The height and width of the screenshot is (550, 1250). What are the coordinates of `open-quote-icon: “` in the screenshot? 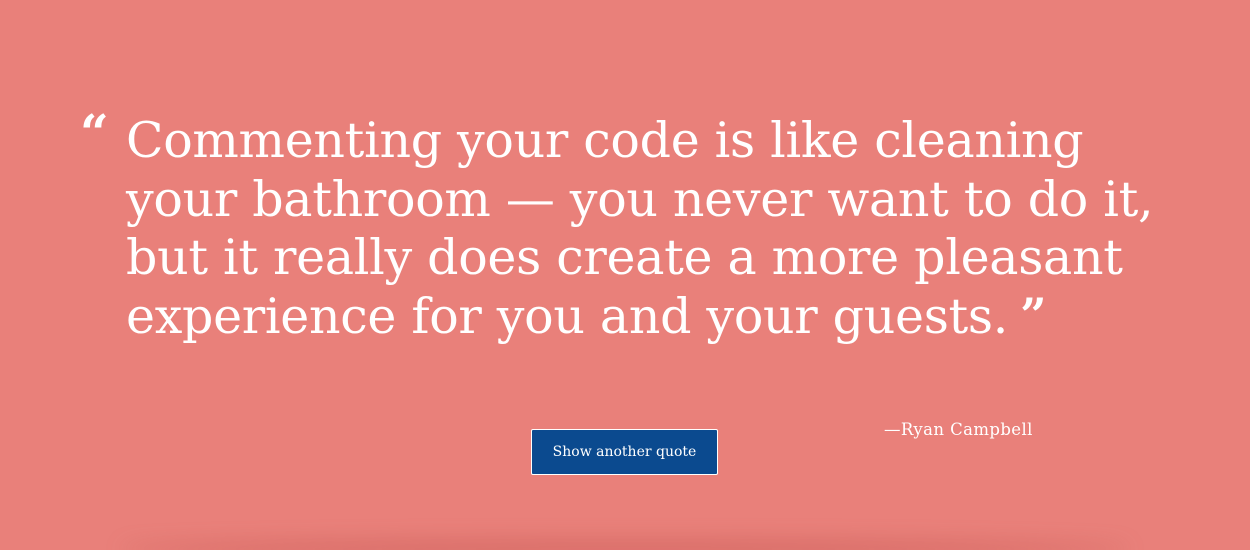 It's located at (94, 133).